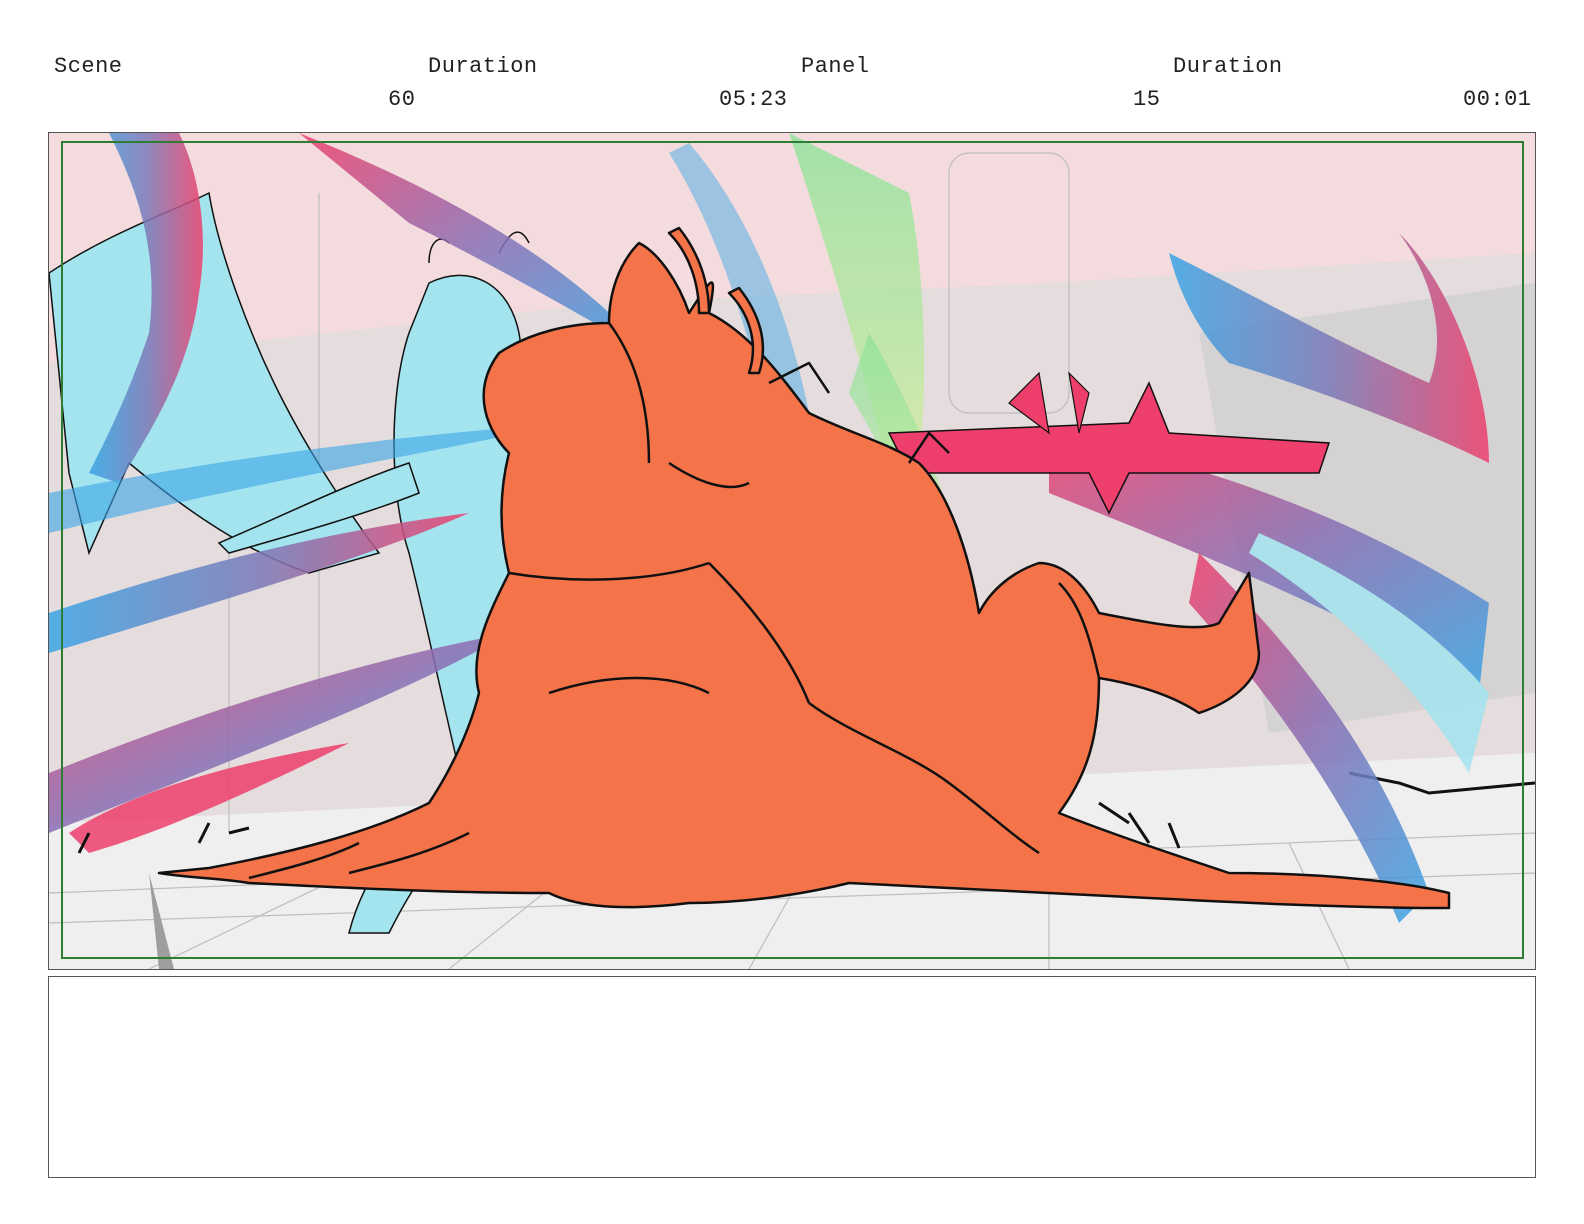  What do you see at coordinates (1497, 99) in the screenshot?
I see `panel-duration-value: 00:01` at bounding box center [1497, 99].